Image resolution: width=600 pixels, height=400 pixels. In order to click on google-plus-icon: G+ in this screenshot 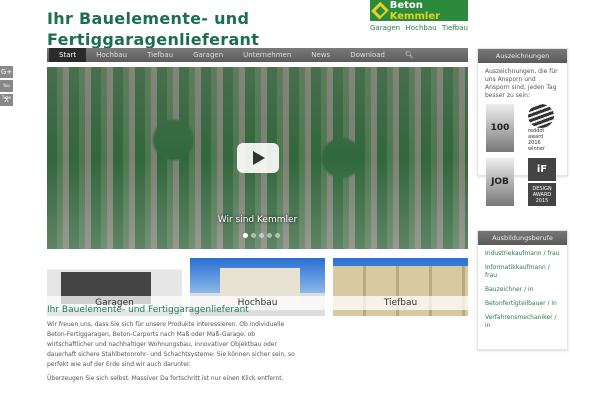, I will do `click(6, 72)`.